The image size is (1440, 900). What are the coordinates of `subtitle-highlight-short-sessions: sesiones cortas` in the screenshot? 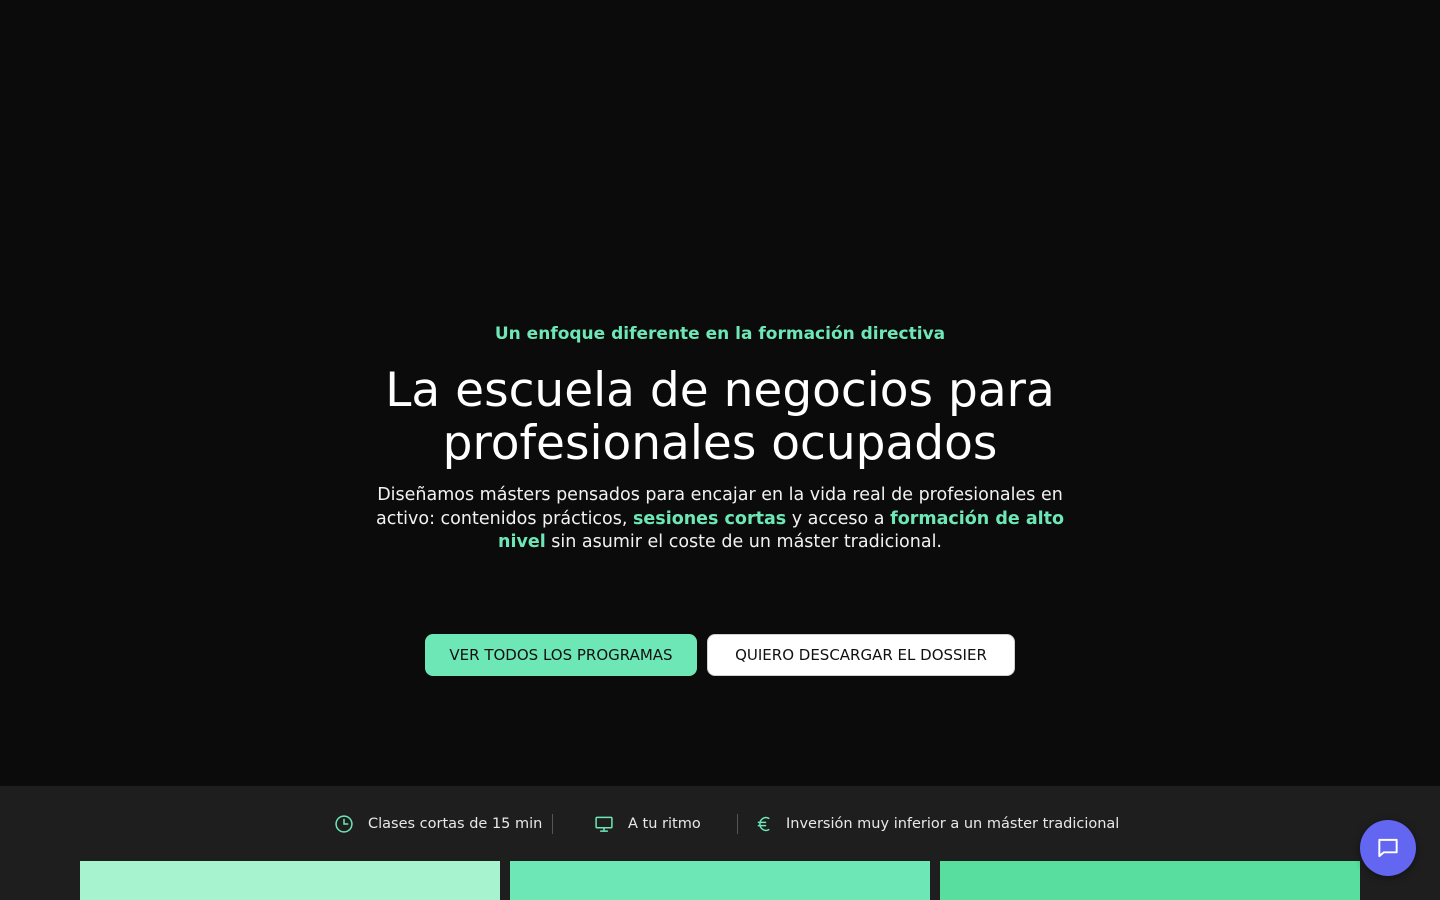 It's located at (710, 518).